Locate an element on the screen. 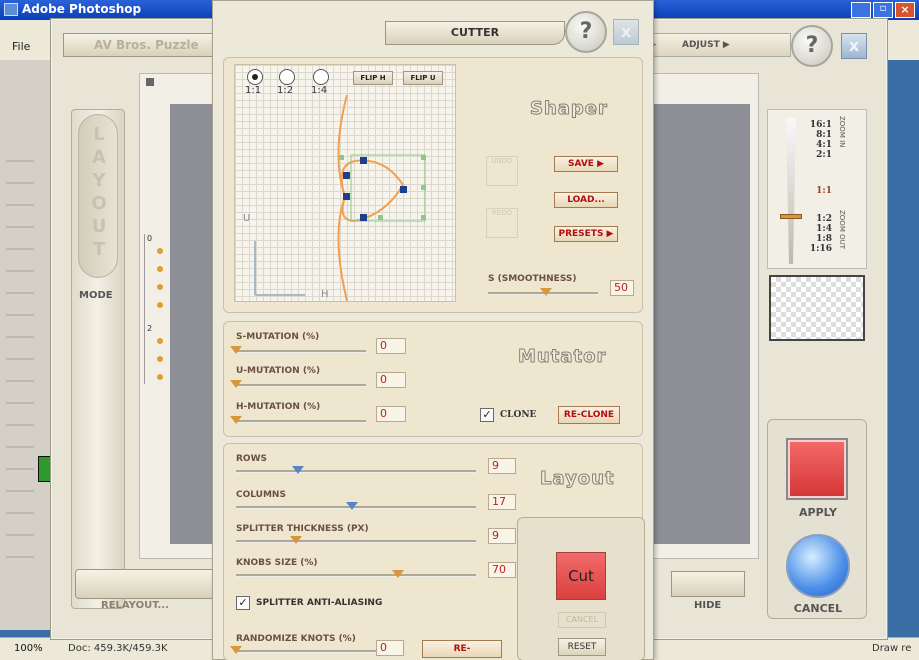 Image resolution: width=919 pixels, height=660 pixels. undo-button: UNDO is located at coordinates (502, 171).